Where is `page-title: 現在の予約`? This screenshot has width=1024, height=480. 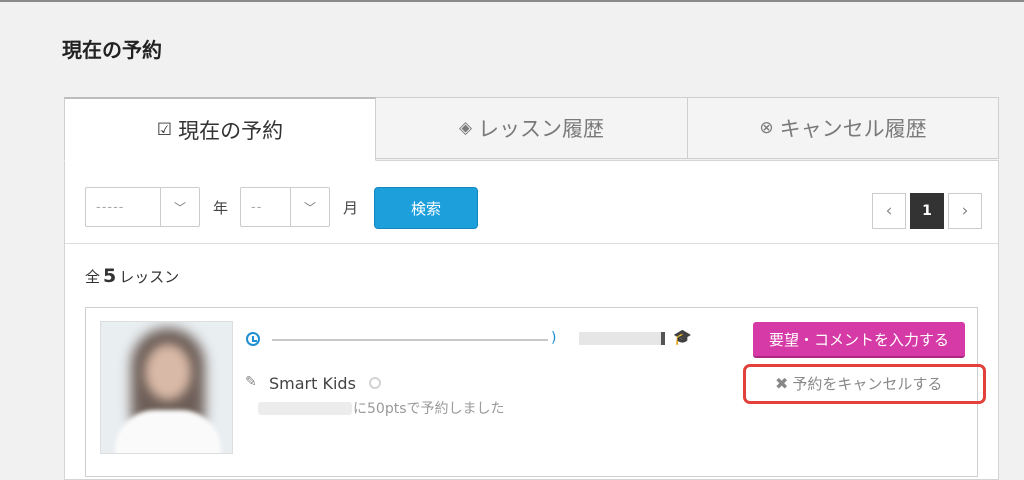 page-title: 現在の予約 is located at coordinates (112, 50).